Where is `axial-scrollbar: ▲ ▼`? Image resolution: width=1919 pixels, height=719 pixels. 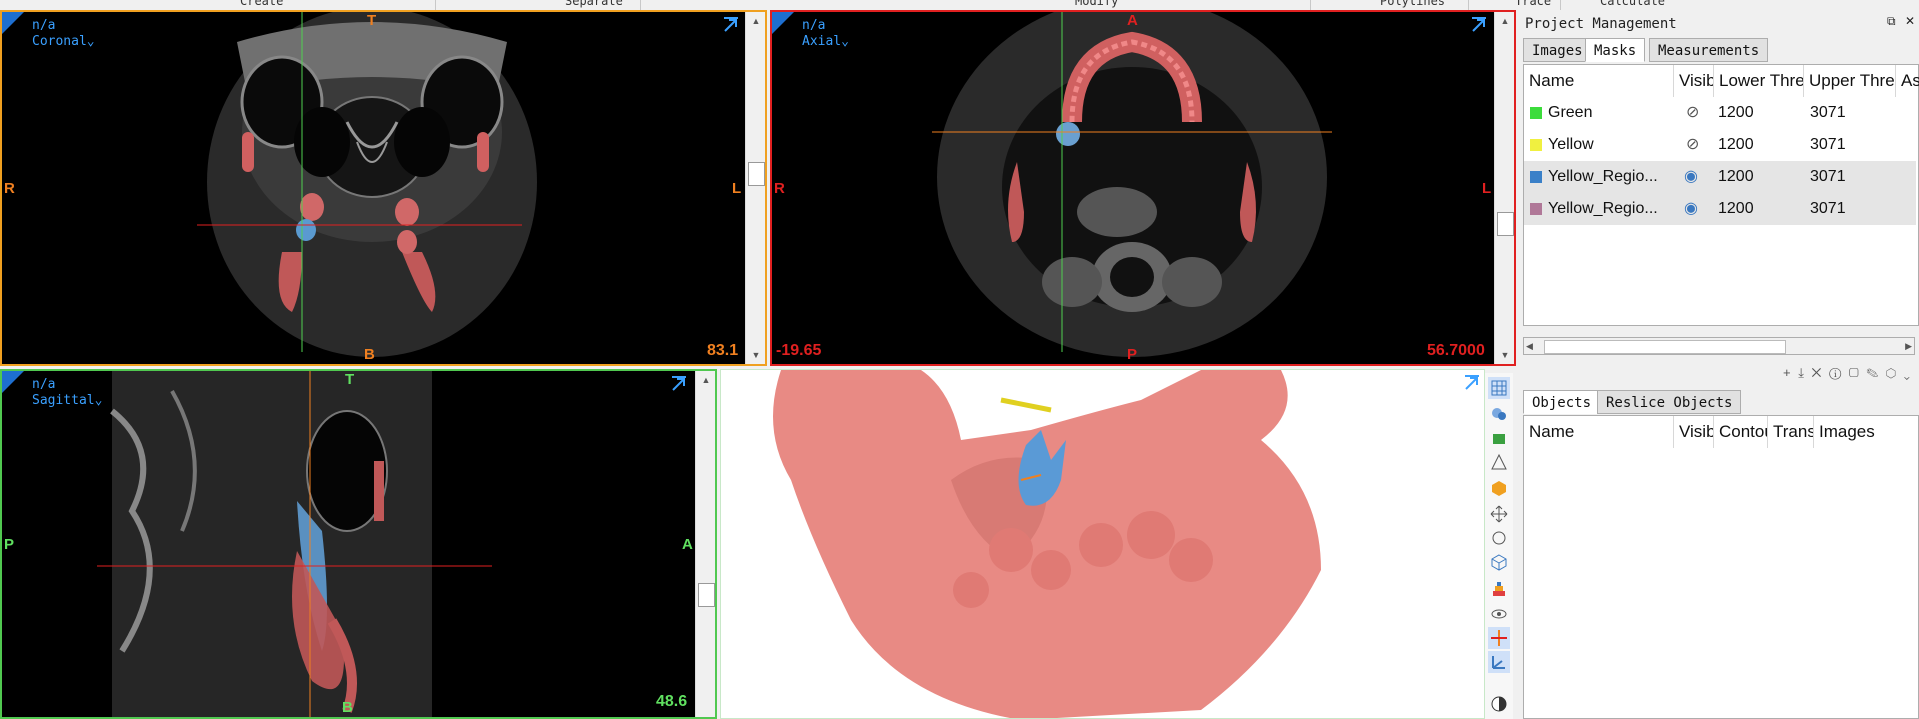 axial-scrollbar: ▲ ▼ is located at coordinates (1504, 188).